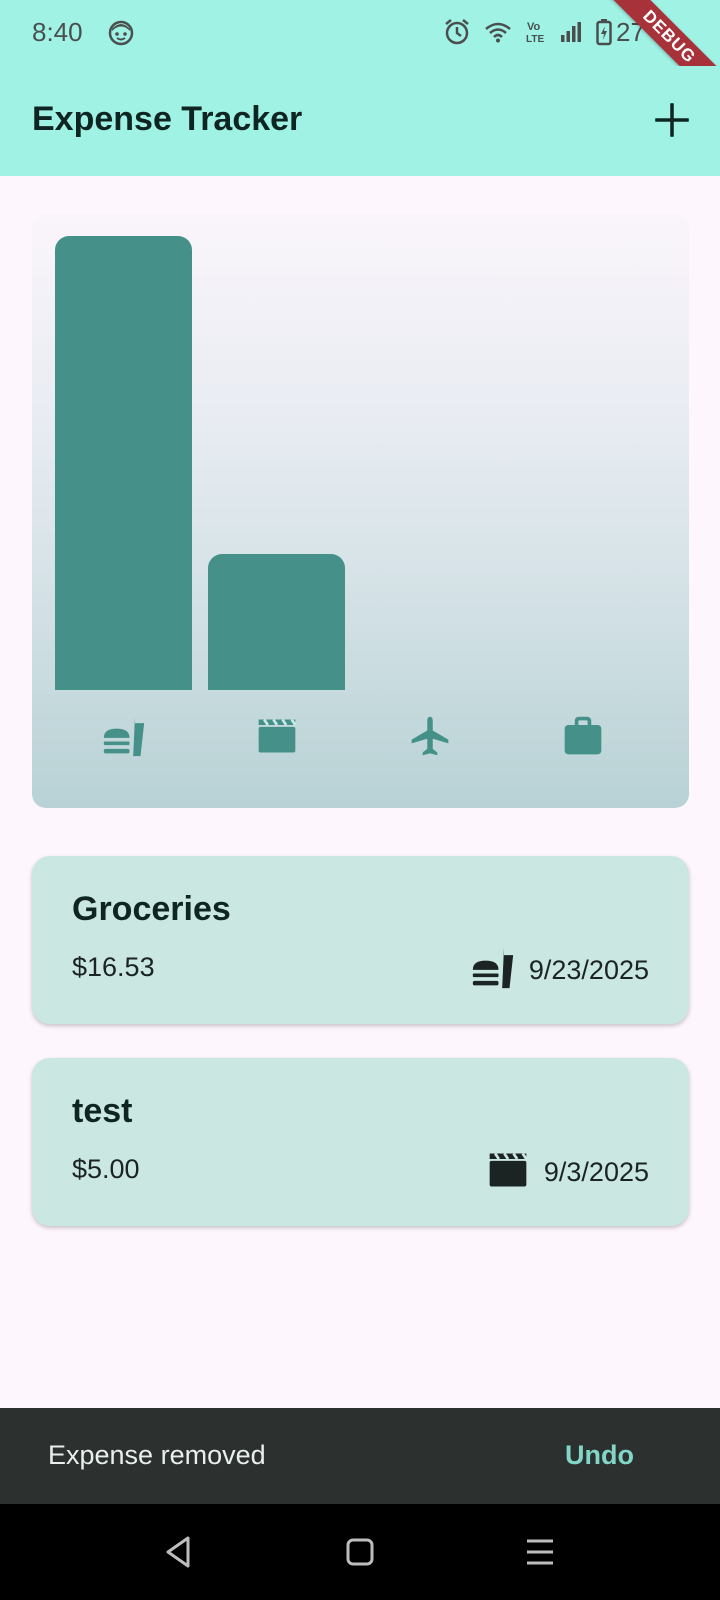  Describe the element at coordinates (588, 970) in the screenshot. I see `expense-date: 9/23/2025` at that location.